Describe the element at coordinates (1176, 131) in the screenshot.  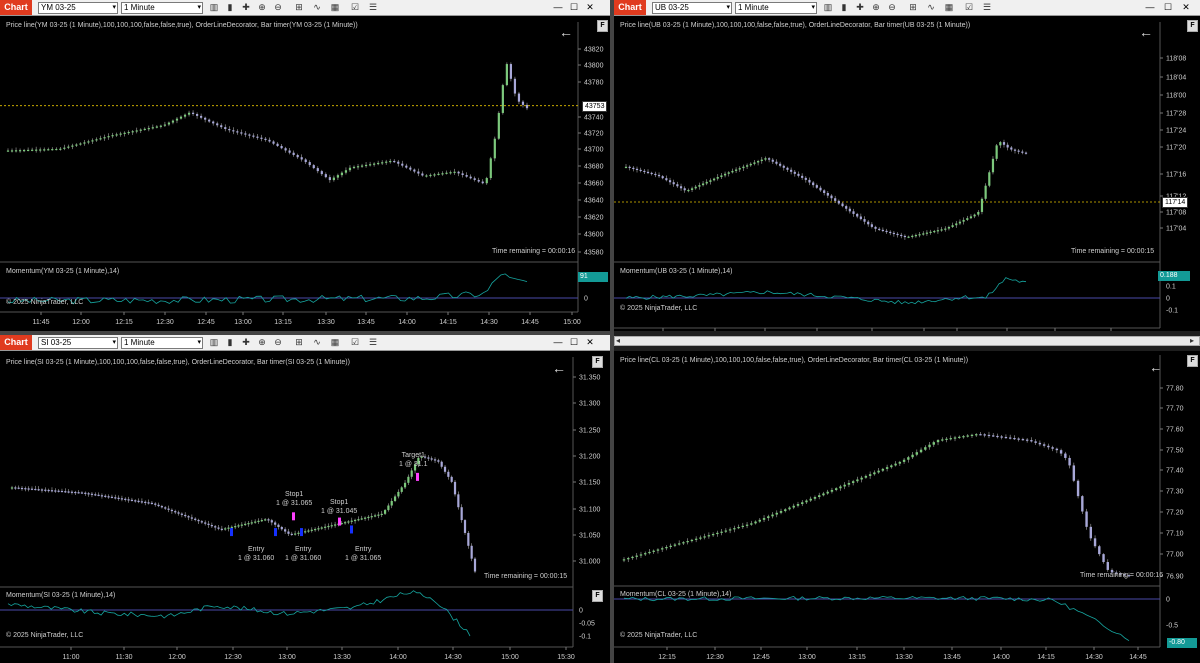
I see `y-tick-label: 117'24` at that location.